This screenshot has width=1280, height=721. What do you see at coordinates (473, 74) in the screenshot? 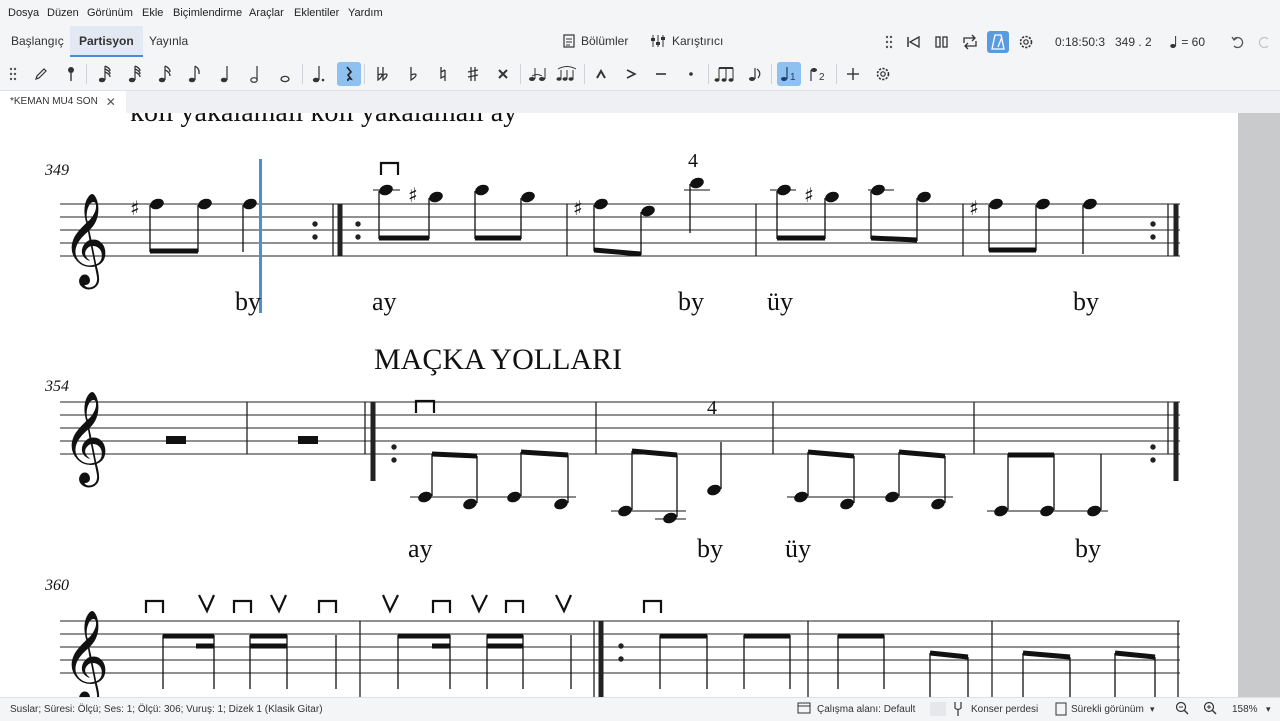
I see `sharp-icon` at bounding box center [473, 74].